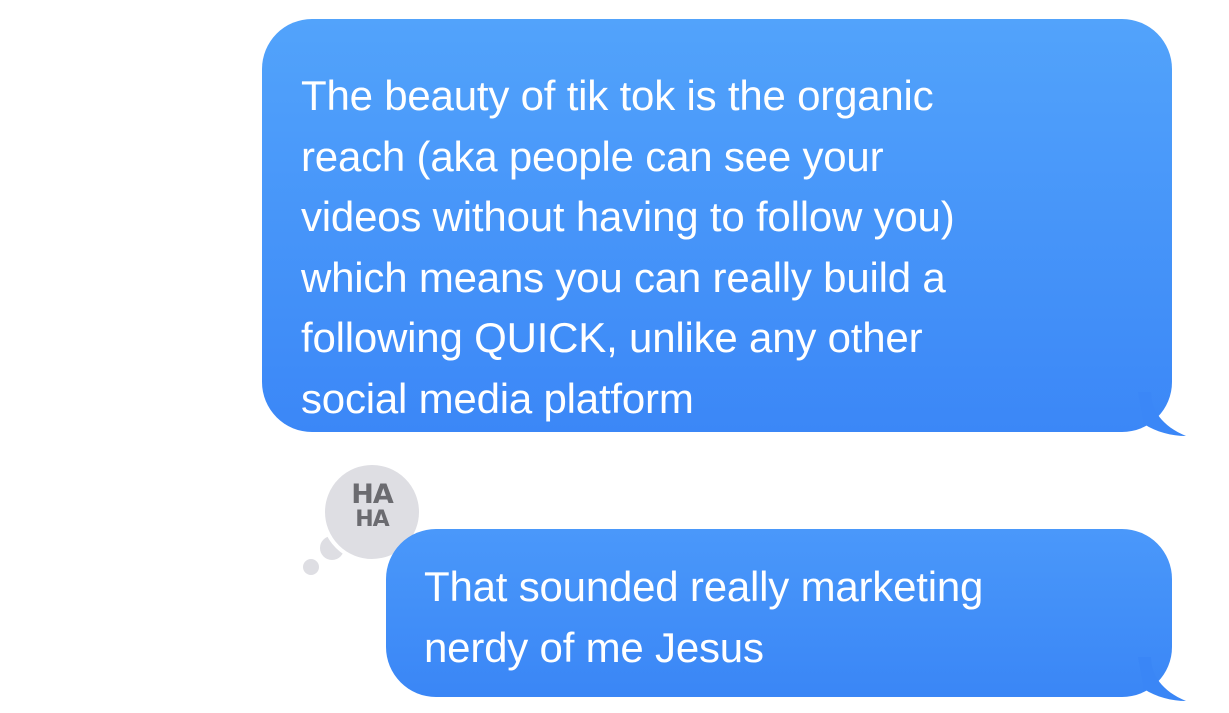 The height and width of the screenshot is (713, 1229). I want to click on message-line: nerdy of me Jesus, so click(594, 647).